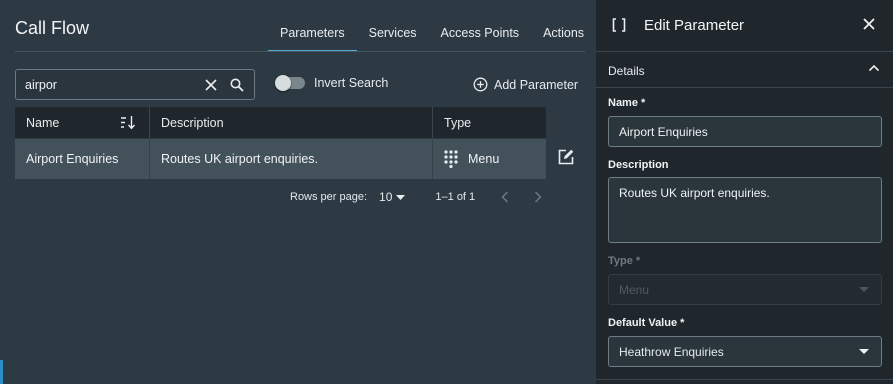 Image resolution: width=893 pixels, height=384 pixels. I want to click on table-header: Name Description Type, so click(280, 122).